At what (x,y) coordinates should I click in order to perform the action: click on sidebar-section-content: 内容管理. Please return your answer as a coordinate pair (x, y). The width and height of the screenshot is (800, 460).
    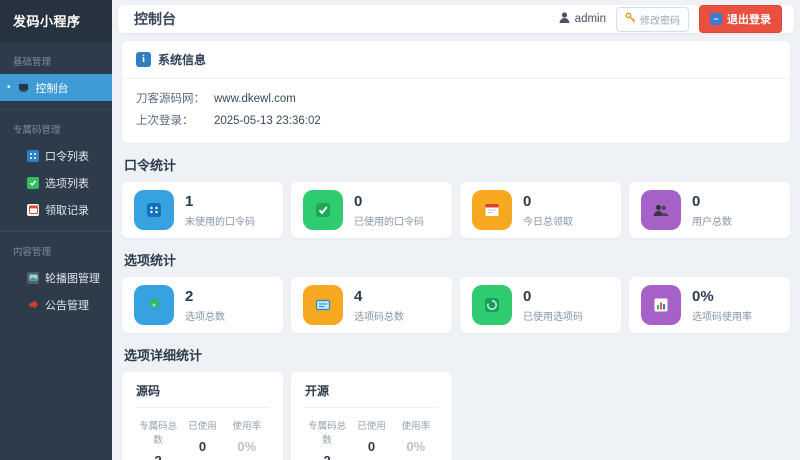
    Looking at the image, I should click on (32, 252).